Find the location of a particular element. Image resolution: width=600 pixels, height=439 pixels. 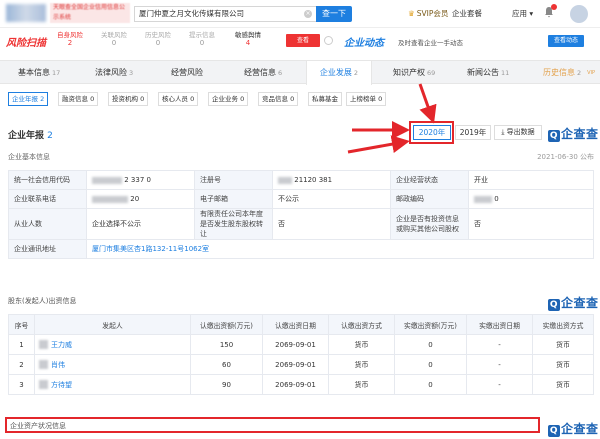

risk-item-related: 关联风险 0 is located at coordinates (114, 39).